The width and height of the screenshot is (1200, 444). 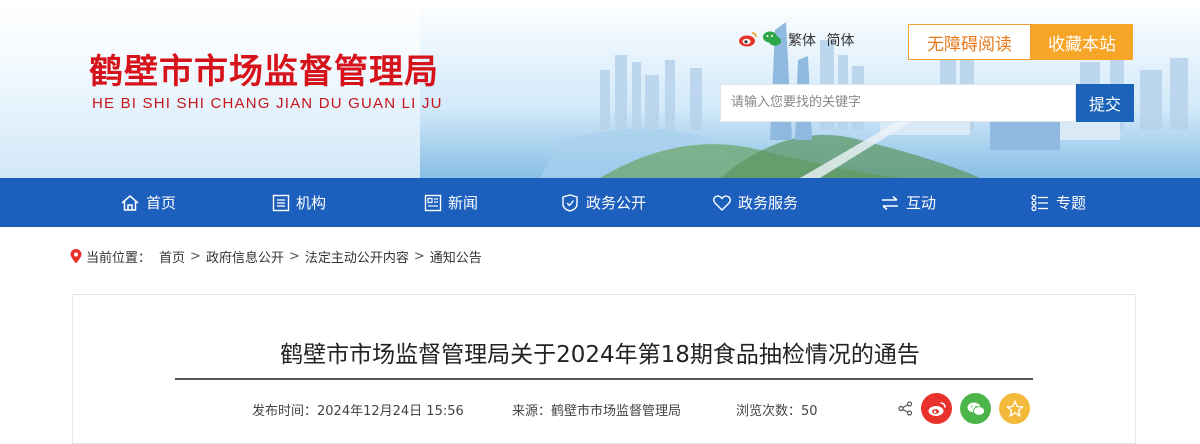 What do you see at coordinates (161, 203) in the screenshot?
I see `nav-item-label: 首页` at bounding box center [161, 203].